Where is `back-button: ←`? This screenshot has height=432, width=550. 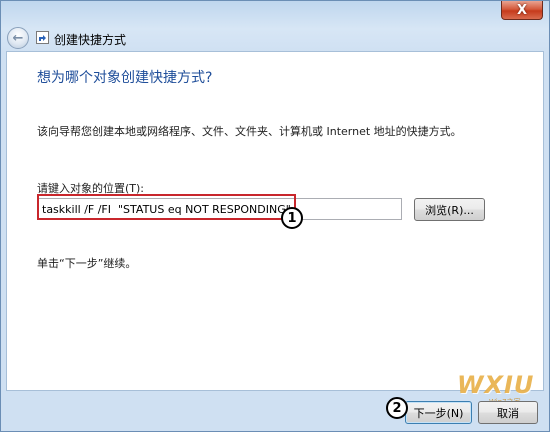
back-button: ← is located at coordinates (18, 38).